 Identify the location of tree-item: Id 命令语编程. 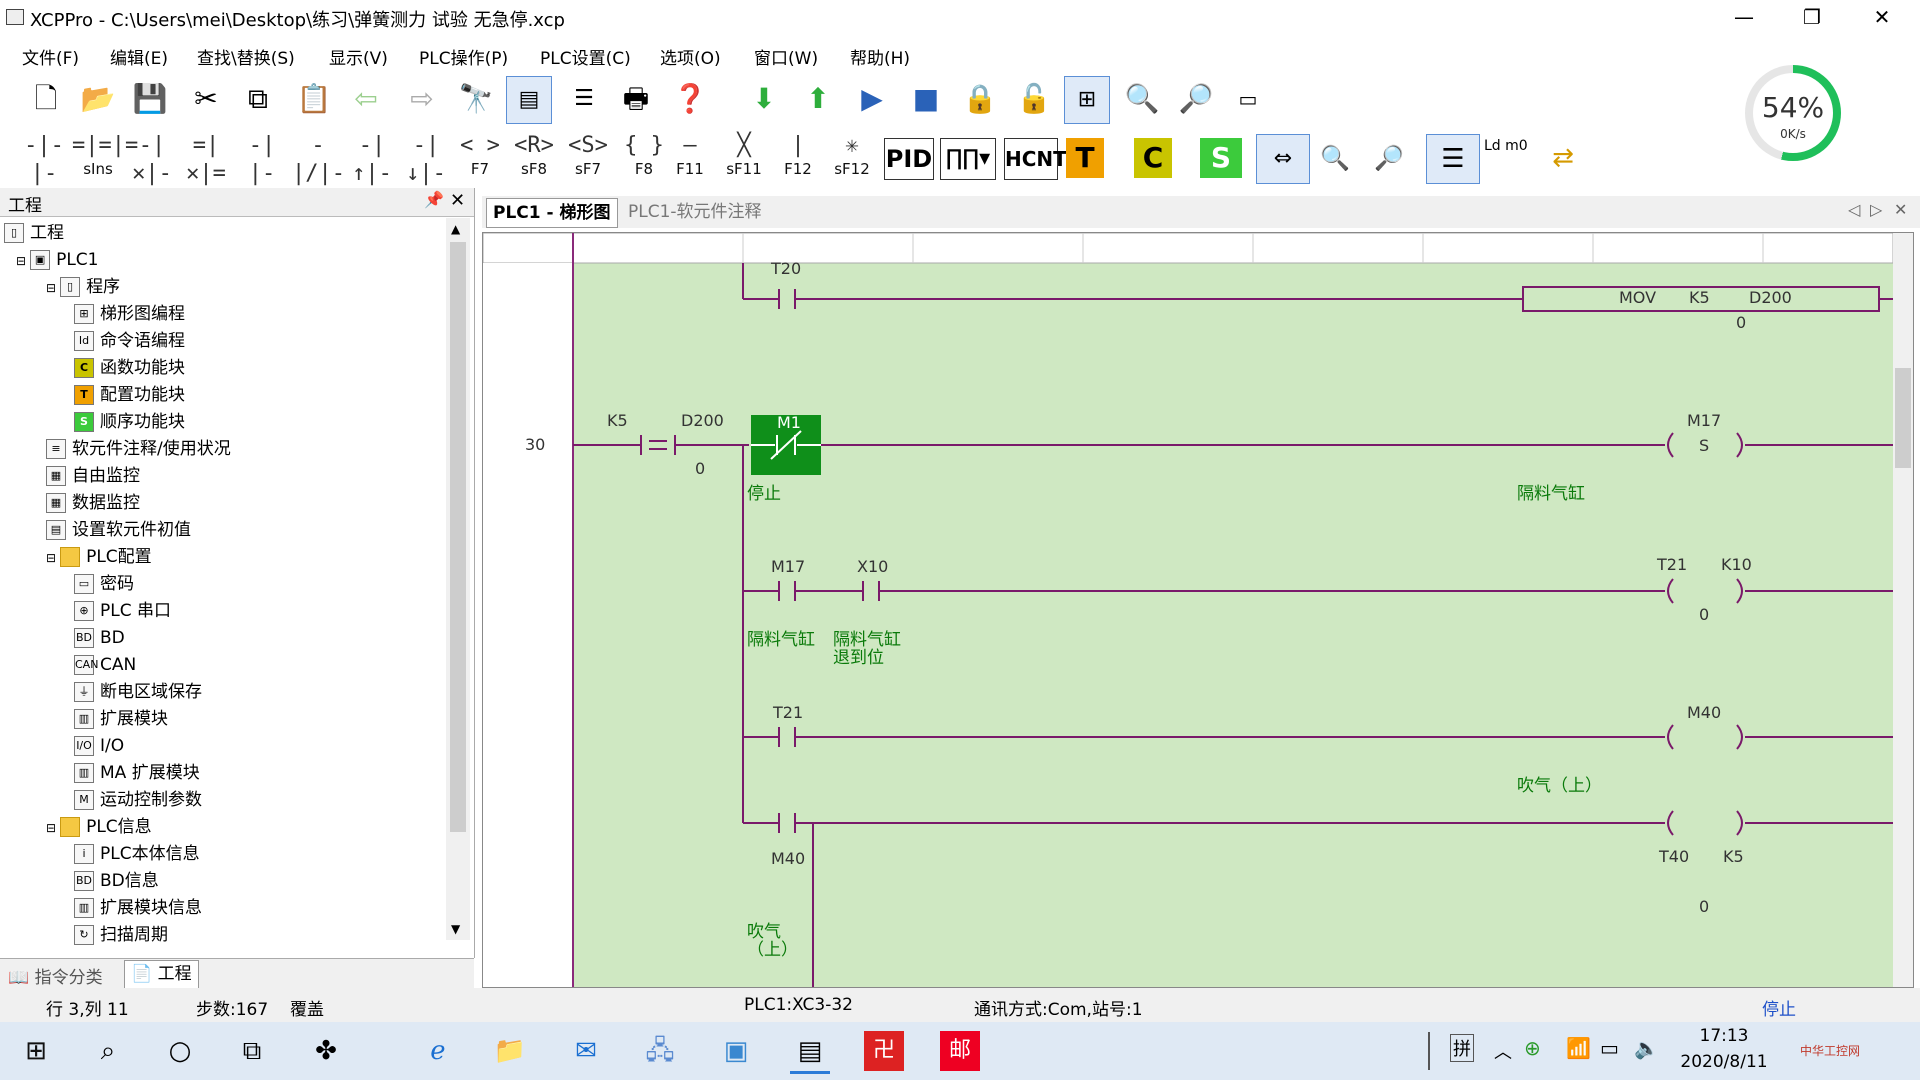
(129, 341).